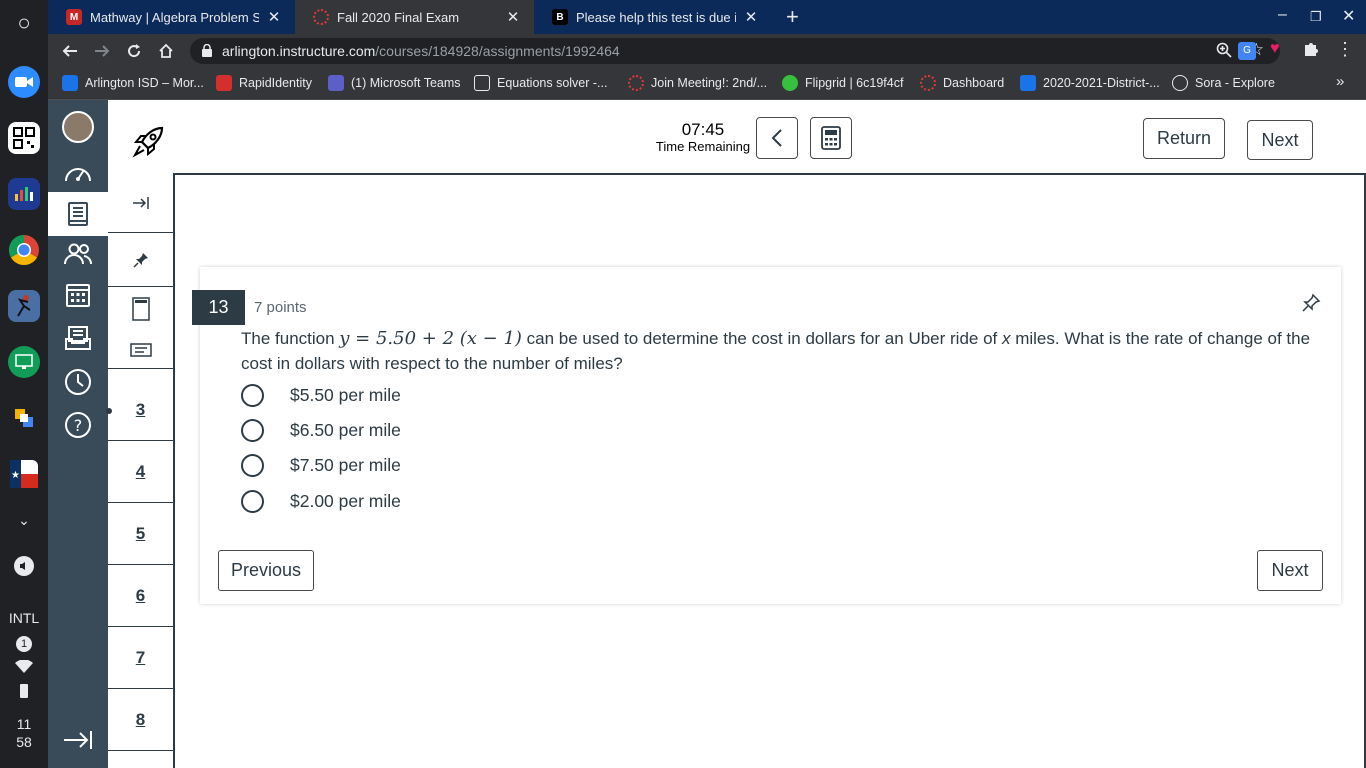 The image size is (1366, 768). Describe the element at coordinates (336, 83) in the screenshot. I see `teams-bookmark-icon` at that location.